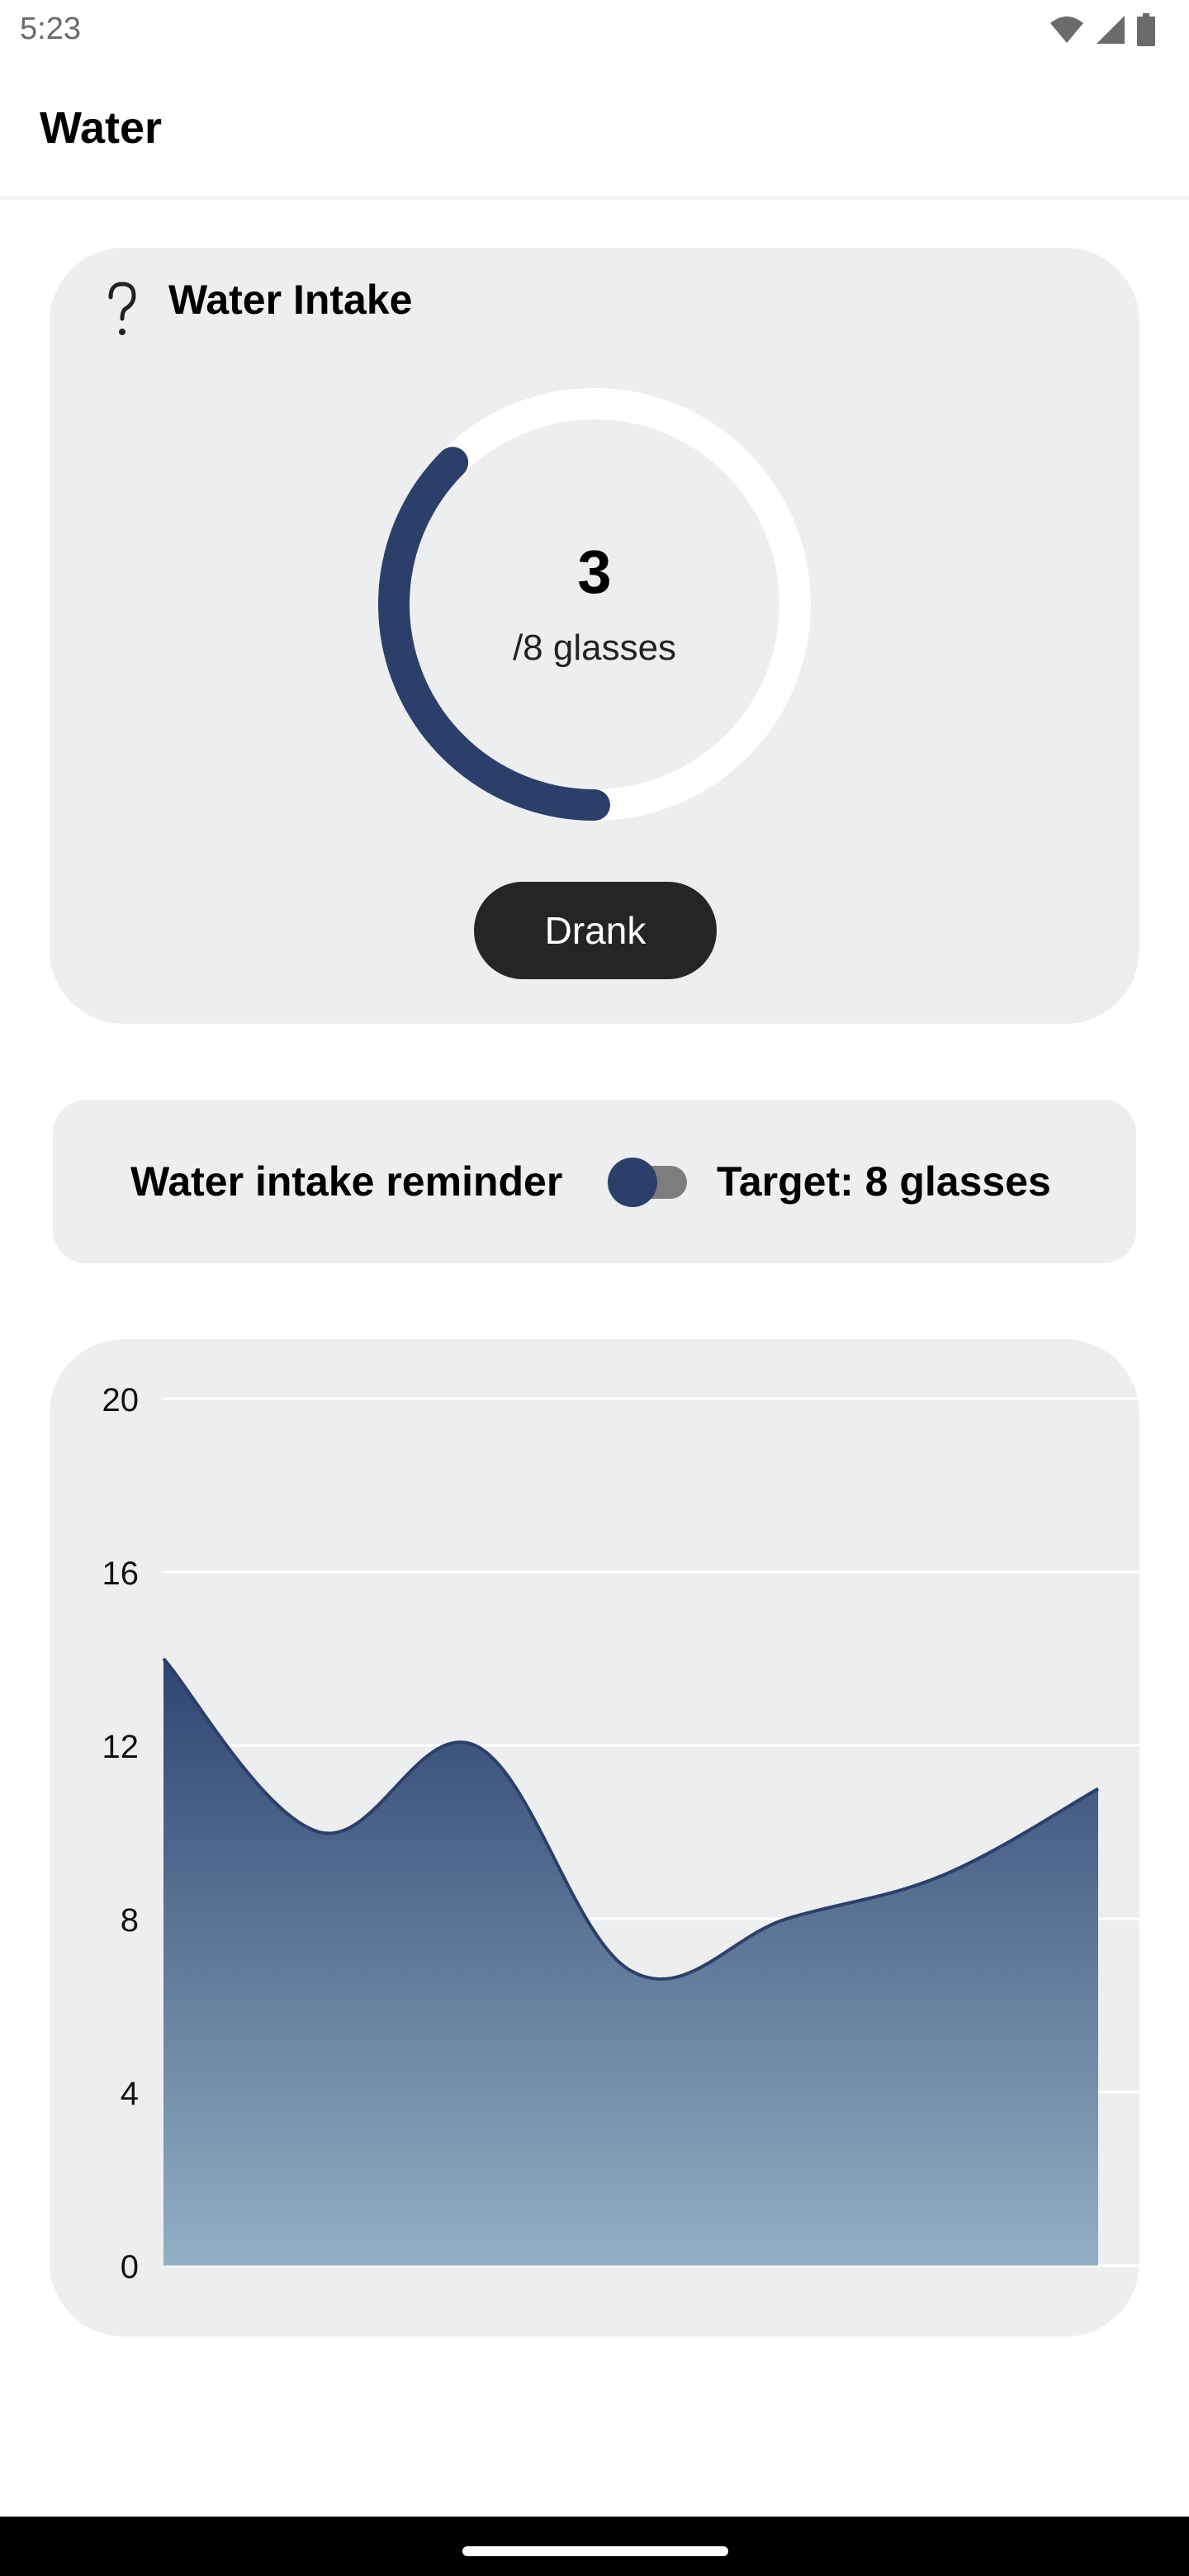 This screenshot has width=1189, height=2576. I want to click on home-indicator, so click(595, 2551).